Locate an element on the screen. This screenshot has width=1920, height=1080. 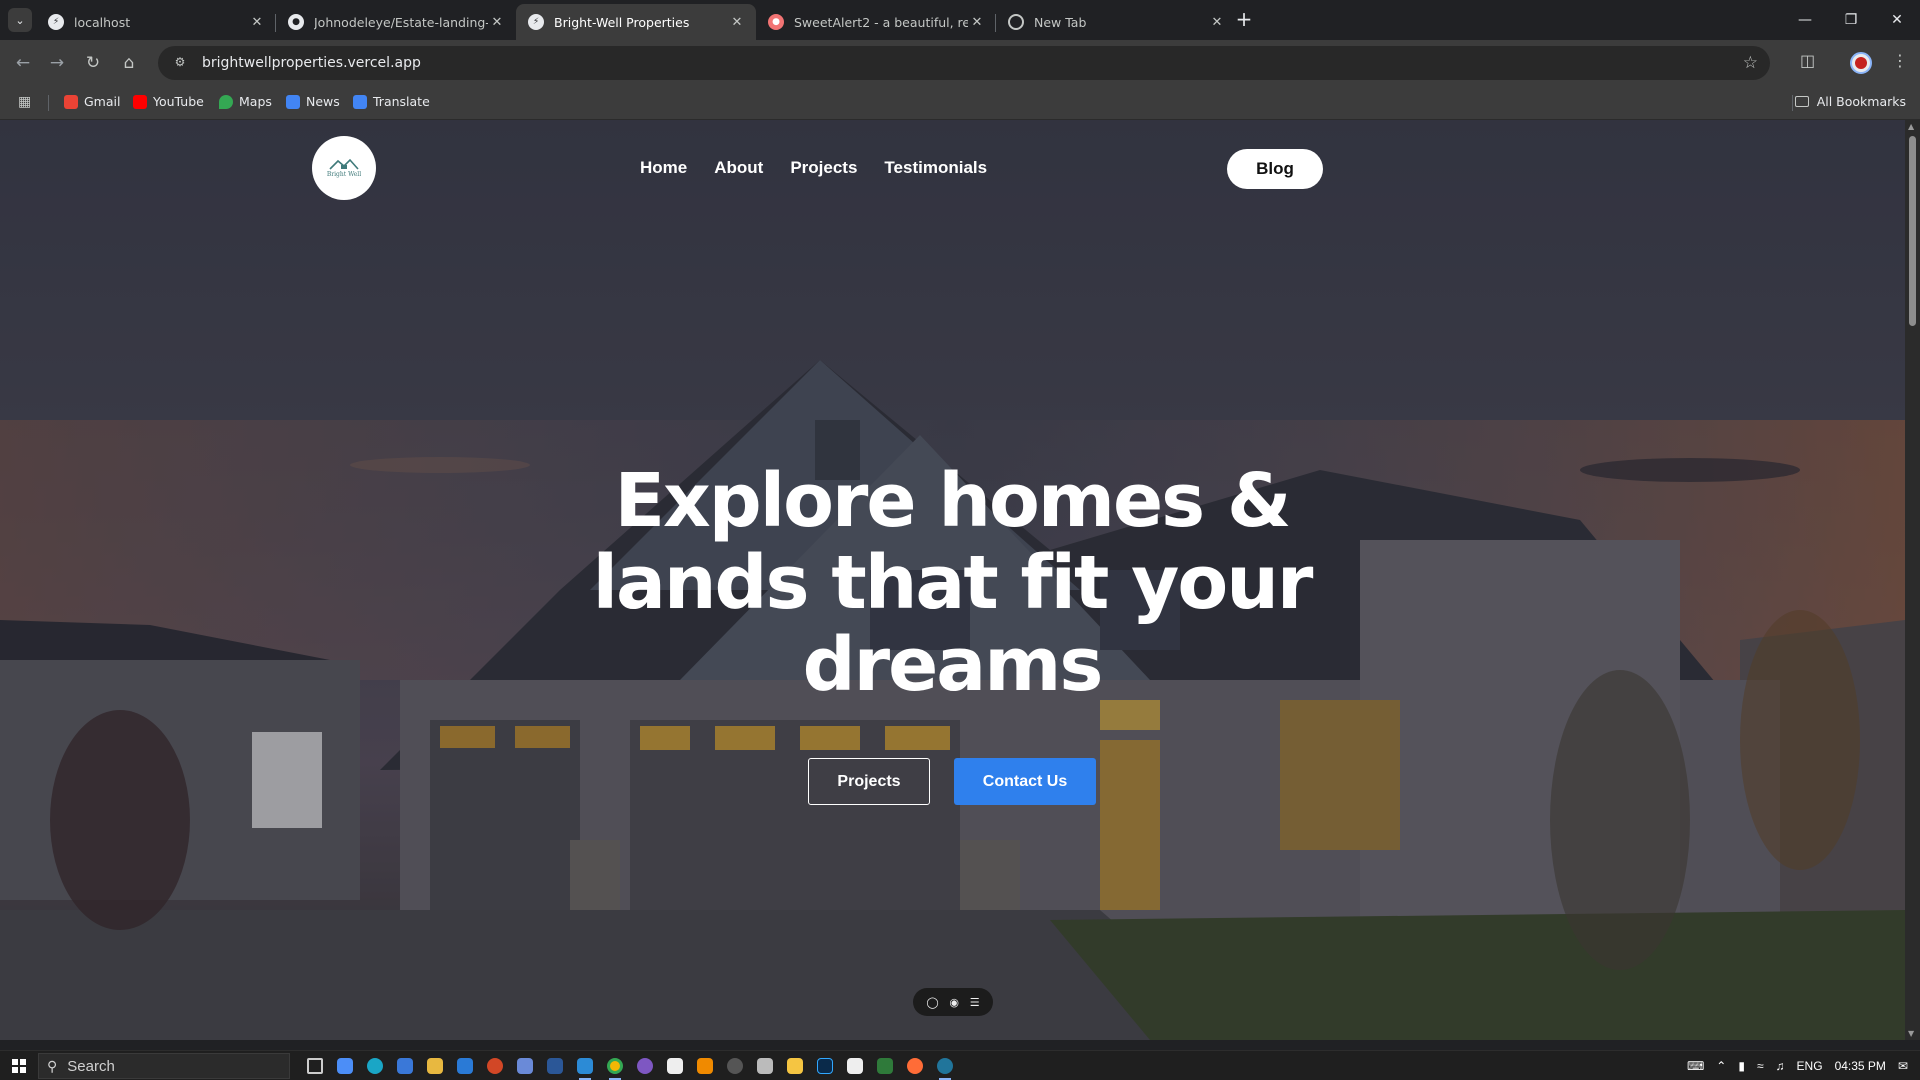
postman-icon is located at coordinates (915, 1065).